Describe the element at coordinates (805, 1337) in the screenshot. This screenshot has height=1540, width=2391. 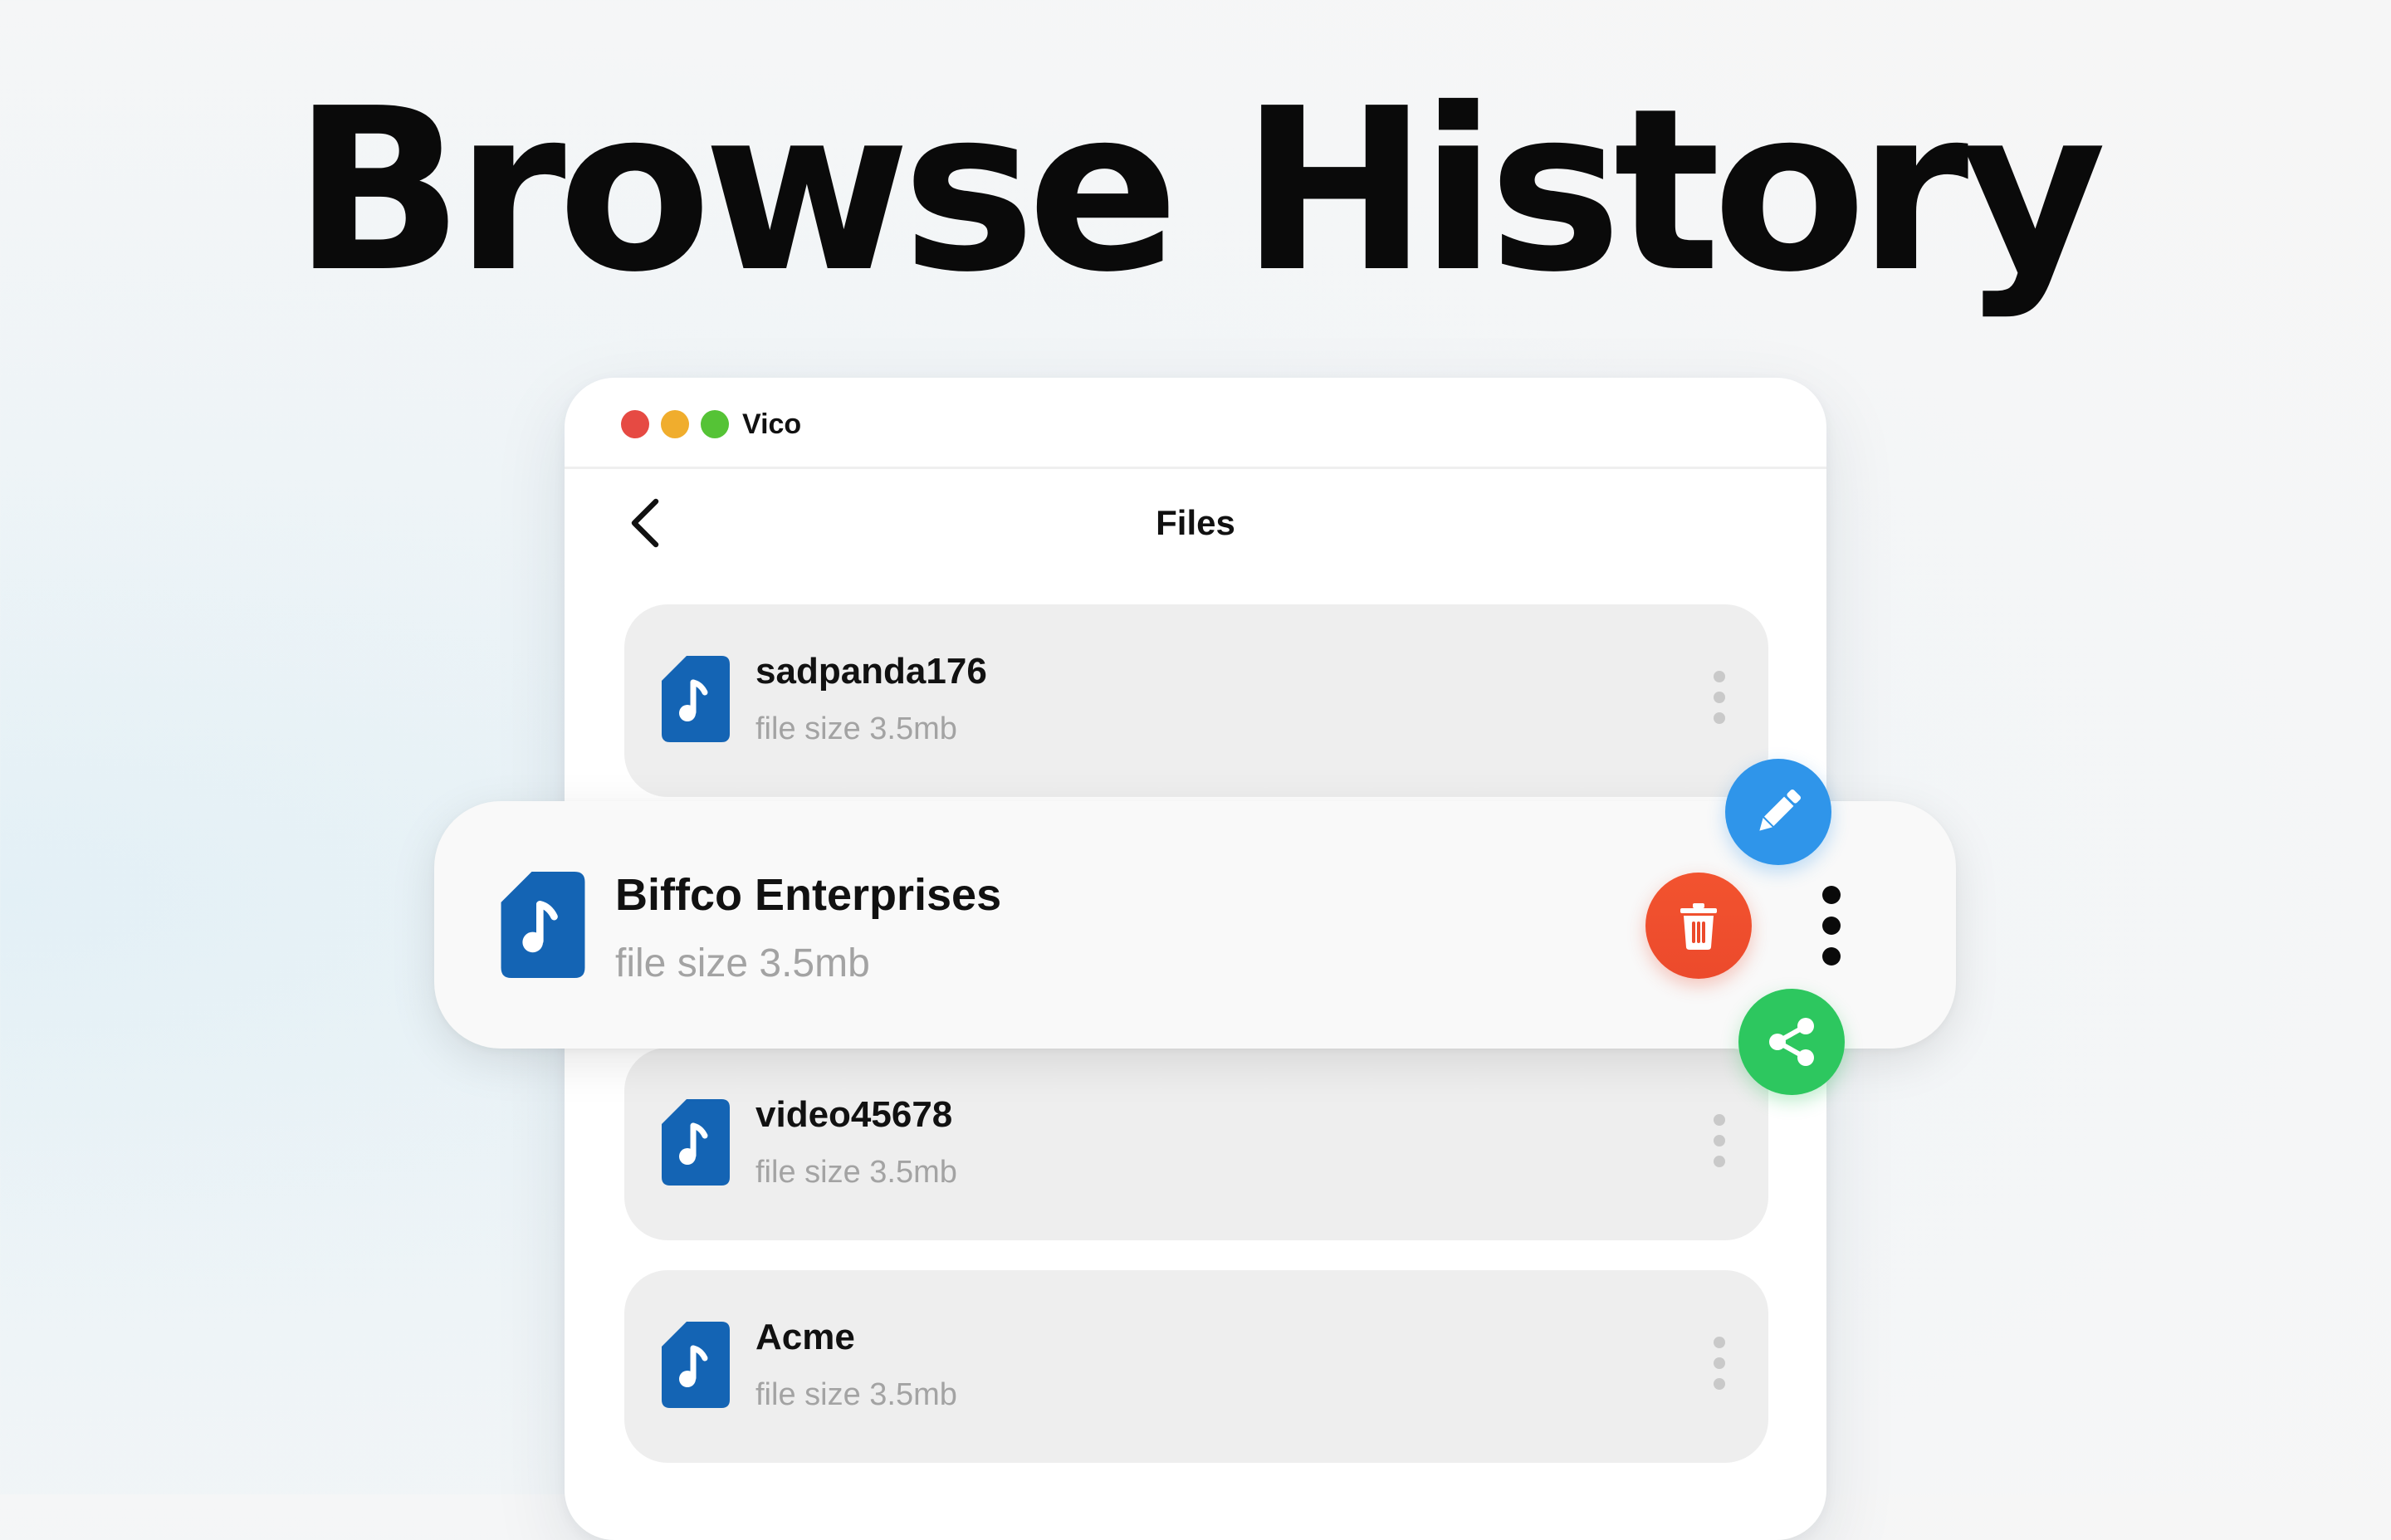
I see `file-name: Acme` at that location.